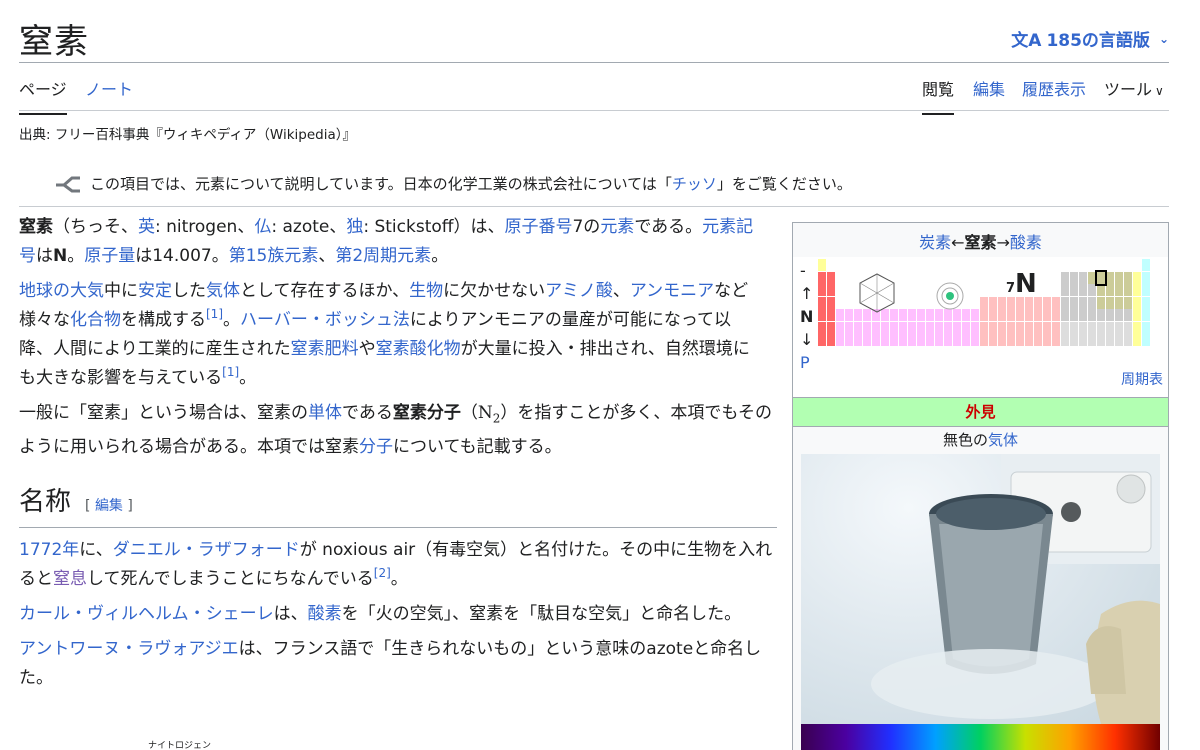 This screenshot has height=750, width=1200. Describe the element at coordinates (586, 227) in the screenshot. I see `text: 7の` at that location.